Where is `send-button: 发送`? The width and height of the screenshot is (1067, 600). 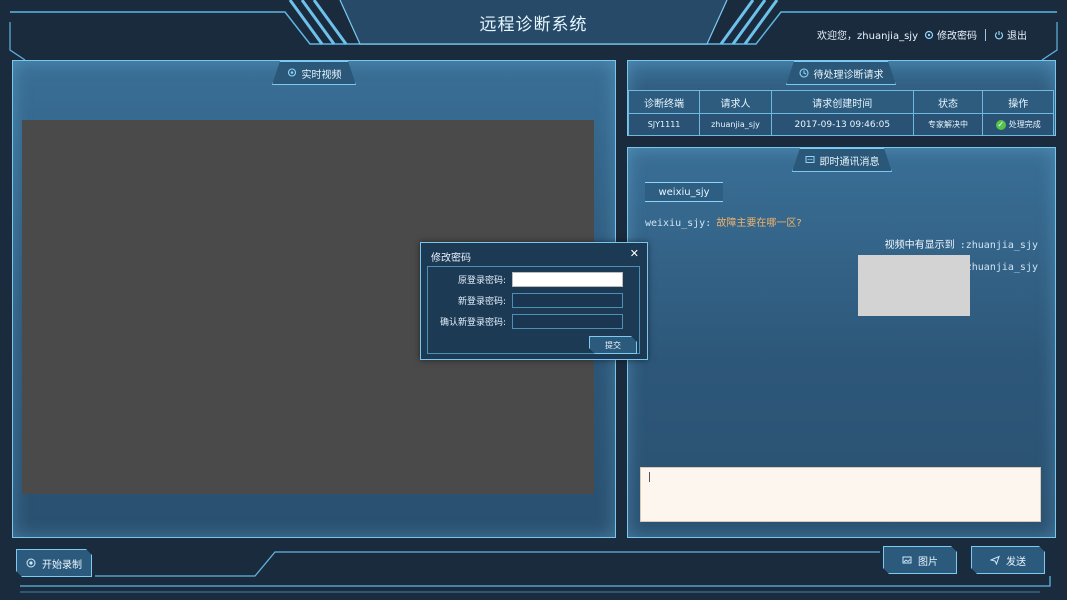
send-button: 发送 is located at coordinates (1008, 560).